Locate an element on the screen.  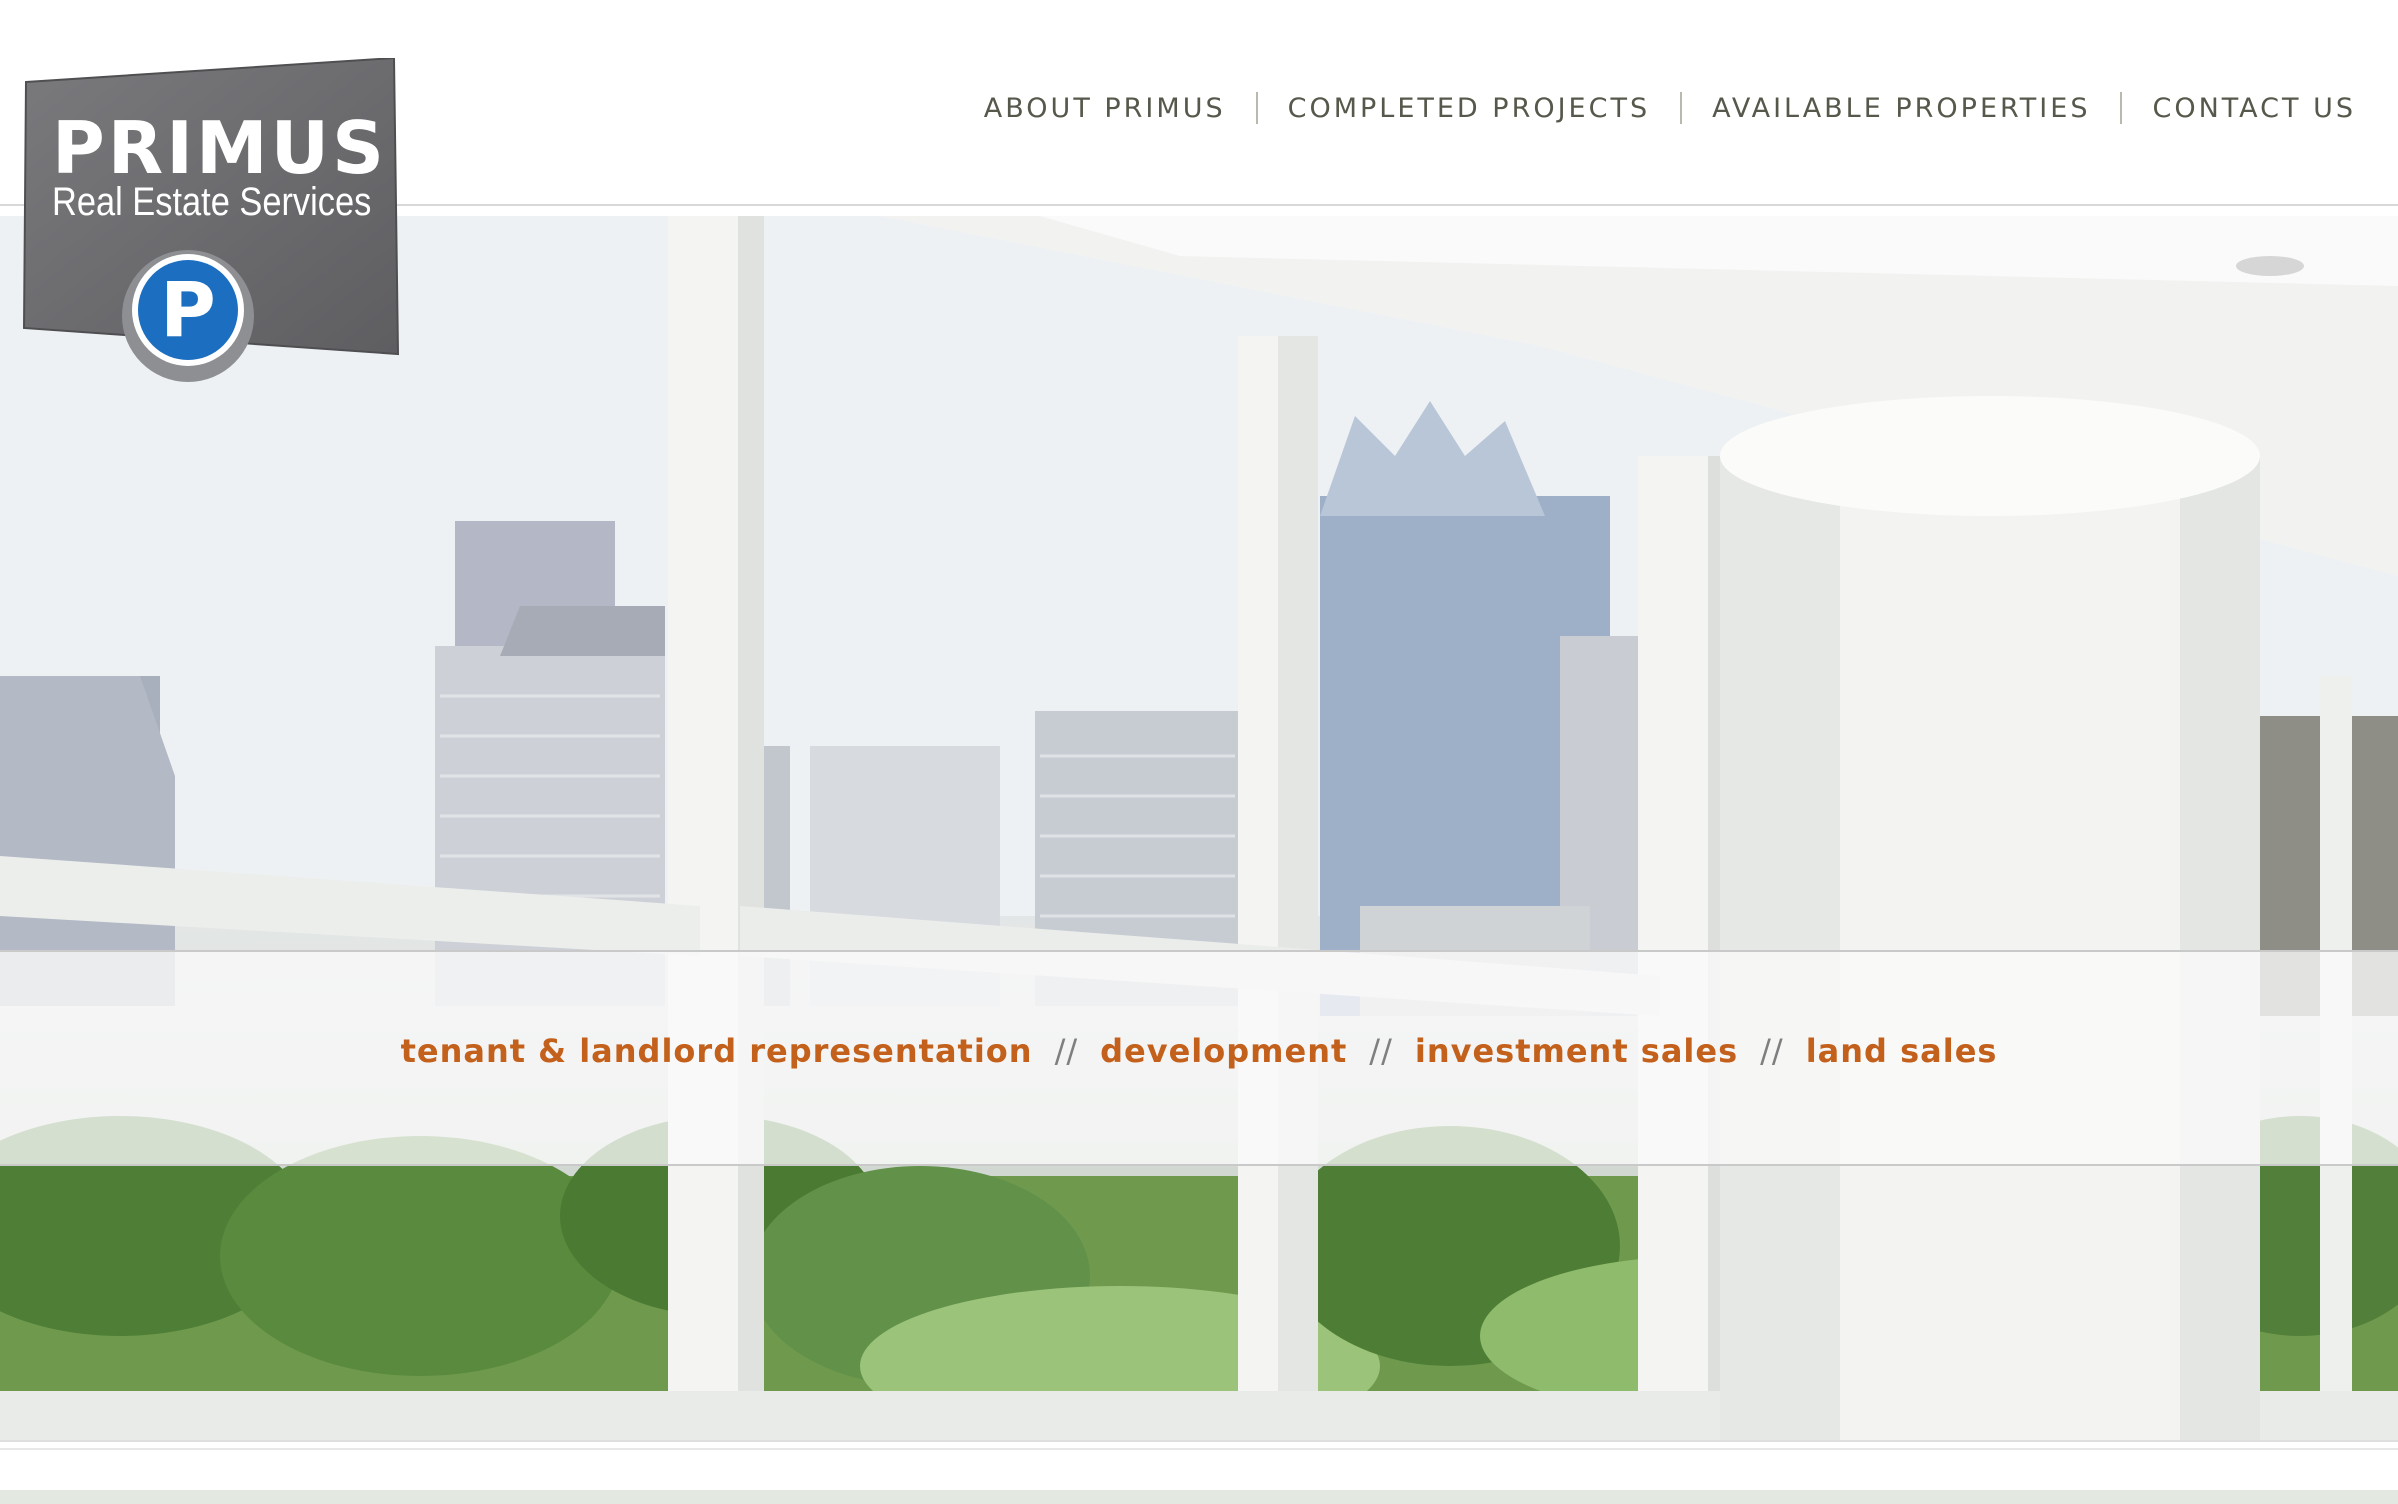
service-land-sales: land sales is located at coordinates (1901, 1051).